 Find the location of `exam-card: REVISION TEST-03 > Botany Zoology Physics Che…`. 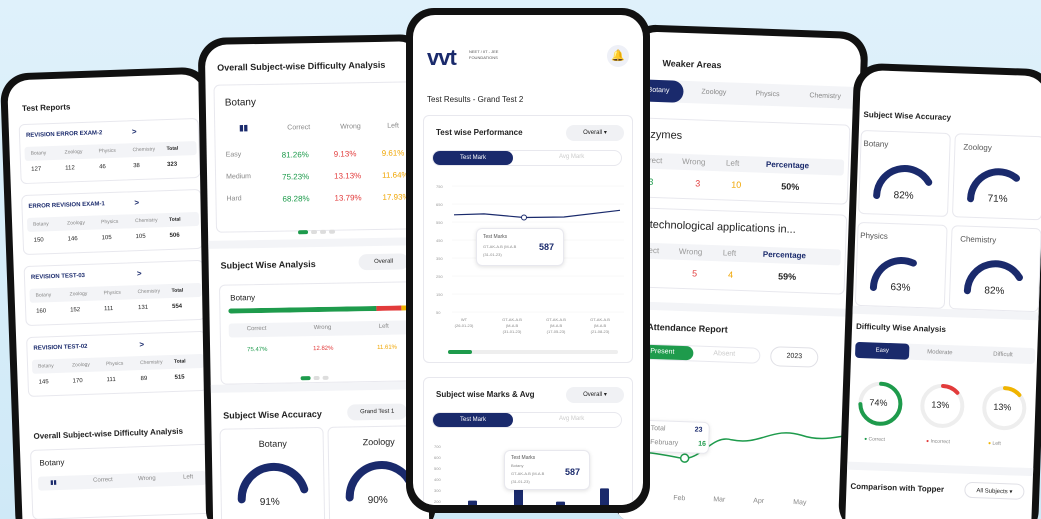

exam-card: REVISION TEST-03 > Botany Zoology Physics Che… is located at coordinates (114, 293).